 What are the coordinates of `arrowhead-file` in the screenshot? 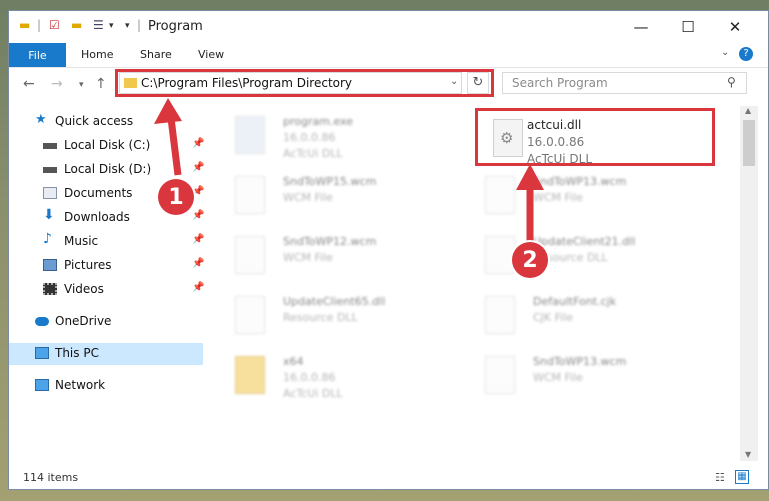 It's located at (530, 177).